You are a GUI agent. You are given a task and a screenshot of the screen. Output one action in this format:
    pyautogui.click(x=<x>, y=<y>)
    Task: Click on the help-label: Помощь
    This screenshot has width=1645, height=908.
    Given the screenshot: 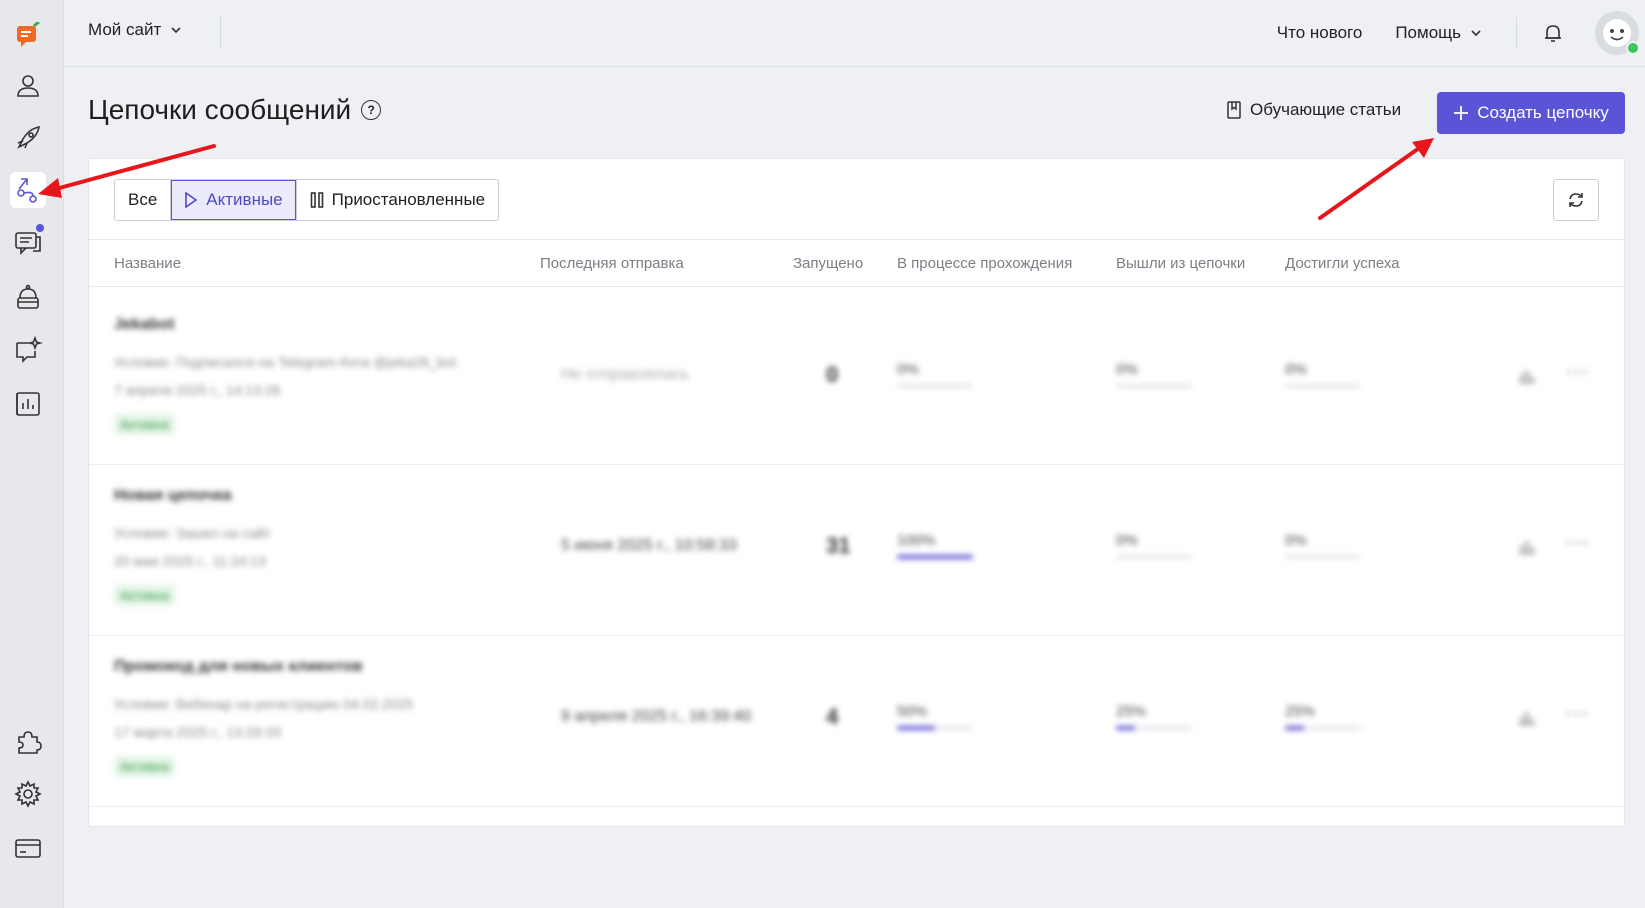 What is the action you would take?
    pyautogui.click(x=1428, y=32)
    